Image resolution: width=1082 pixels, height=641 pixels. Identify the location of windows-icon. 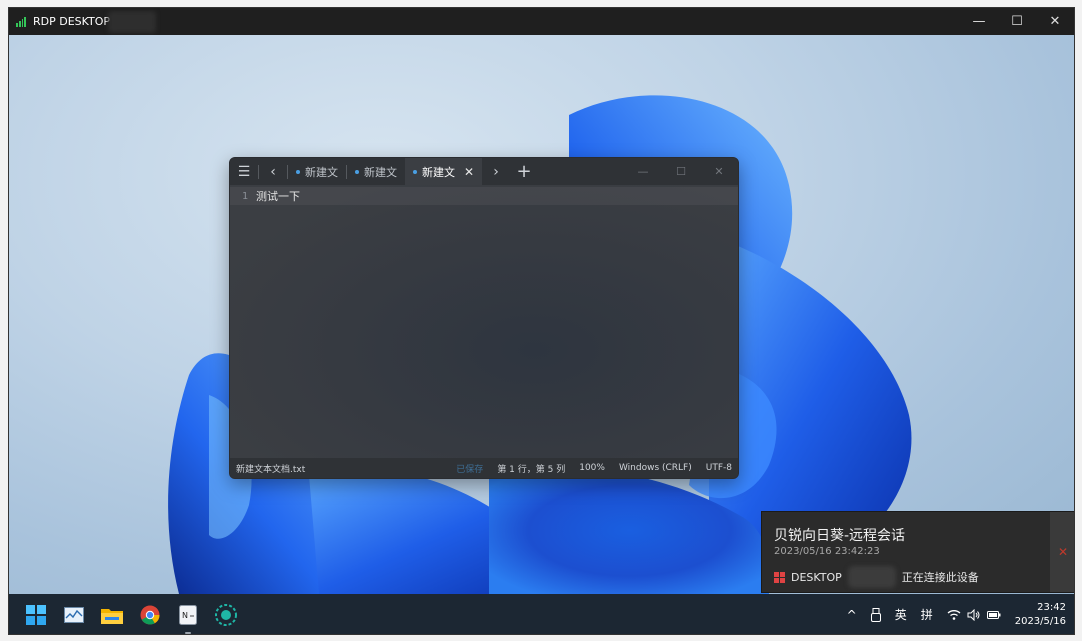
(779, 577).